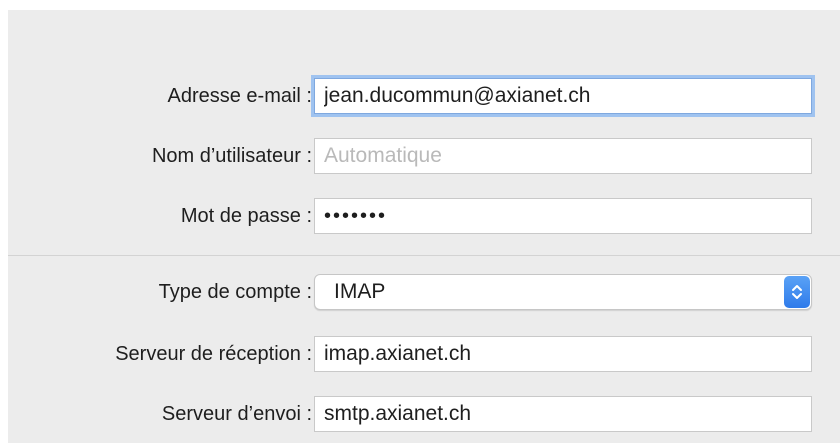  I want to click on outgoing-server-row: Serveur d’envoi :, so click(424, 414).